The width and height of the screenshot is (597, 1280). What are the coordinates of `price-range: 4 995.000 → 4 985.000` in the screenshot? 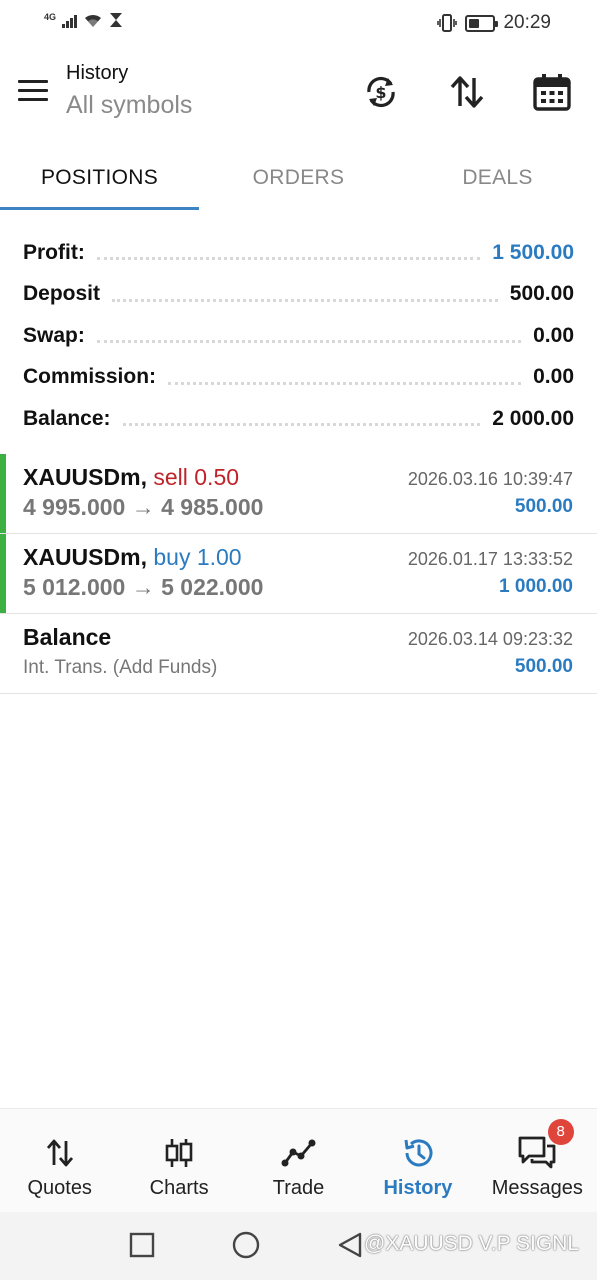 It's located at (143, 507).